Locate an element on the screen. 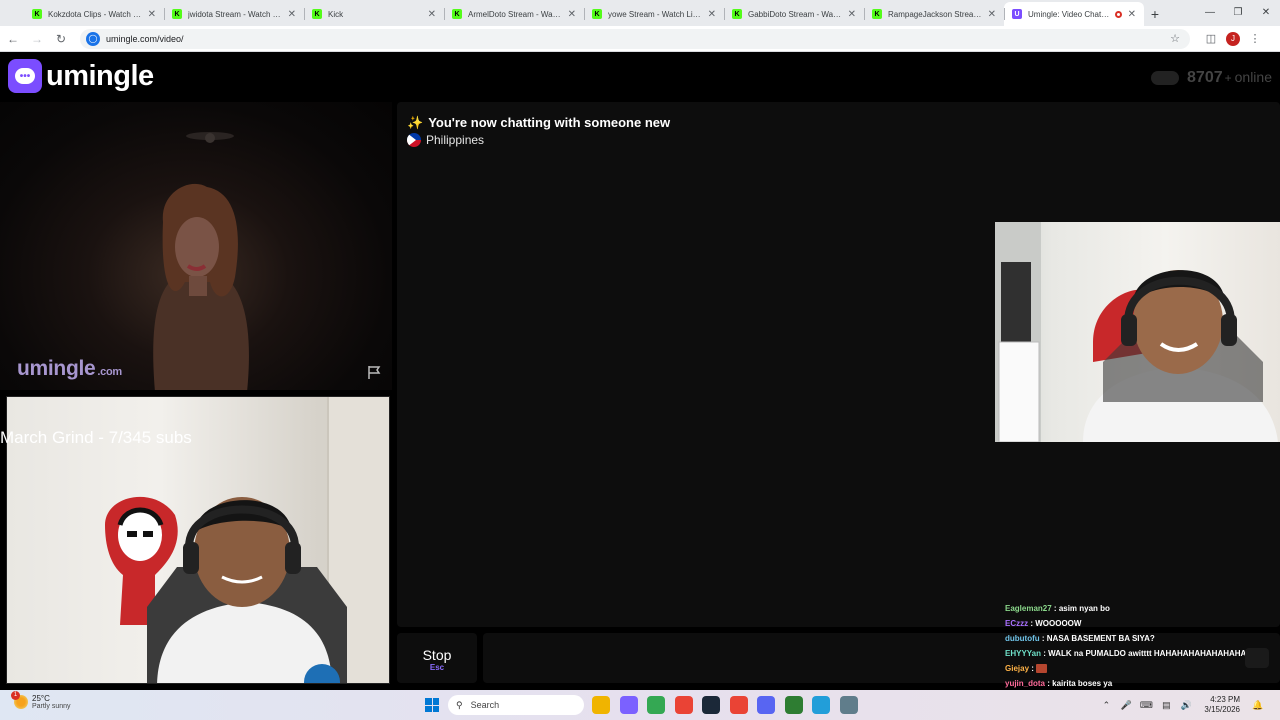 The width and height of the screenshot is (1280, 720). volume-icon: 🔊 is located at coordinates (1186, 705).